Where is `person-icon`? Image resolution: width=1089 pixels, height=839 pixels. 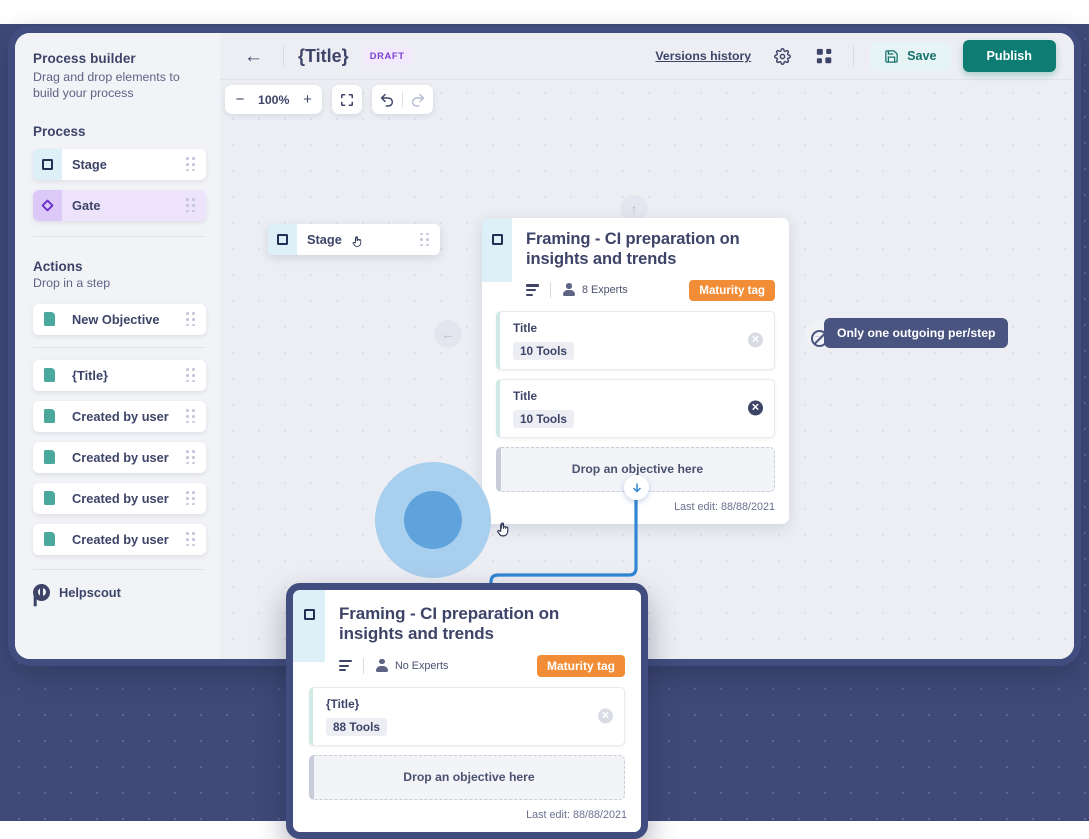
person-icon is located at coordinates (381, 665).